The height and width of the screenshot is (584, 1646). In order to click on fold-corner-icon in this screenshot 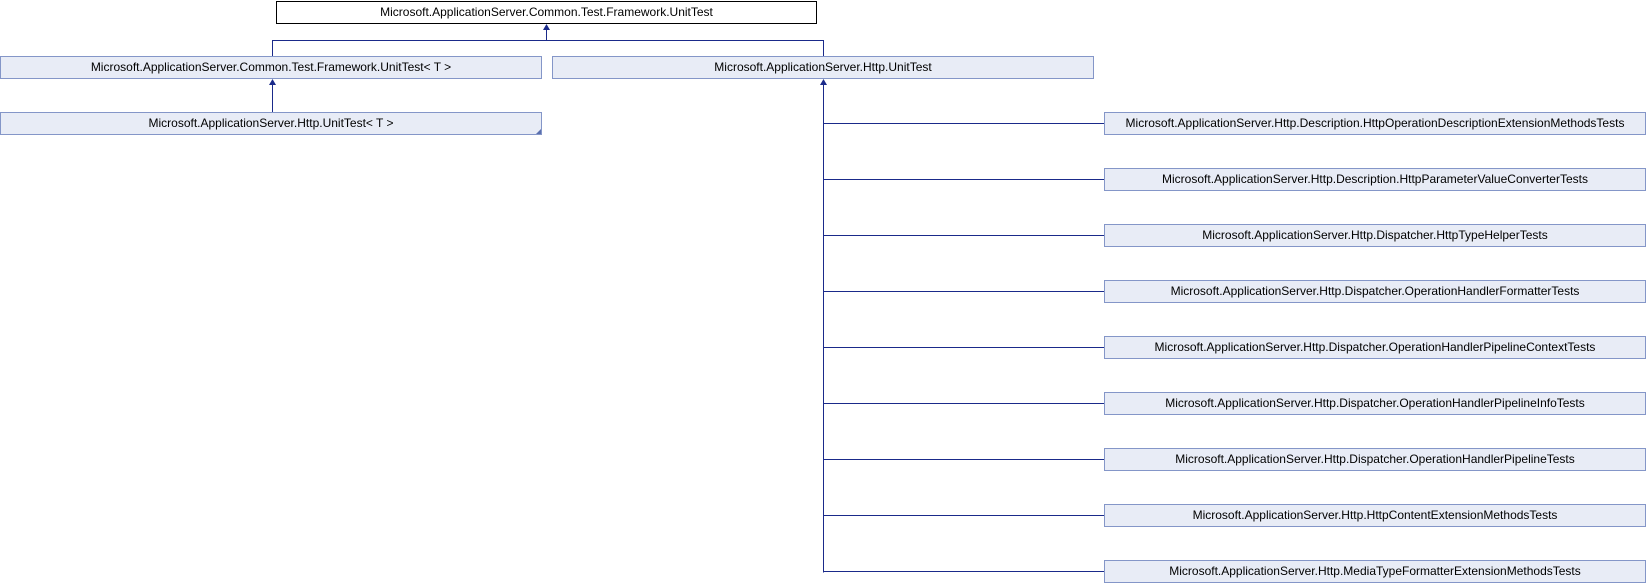, I will do `click(538, 131)`.